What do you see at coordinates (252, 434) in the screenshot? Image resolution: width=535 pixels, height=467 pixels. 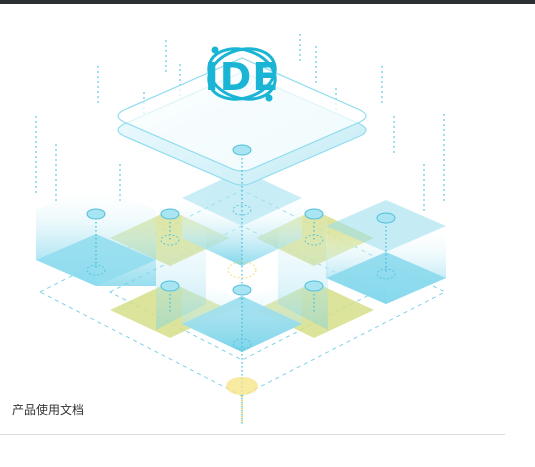 I see `section-divider` at bounding box center [252, 434].